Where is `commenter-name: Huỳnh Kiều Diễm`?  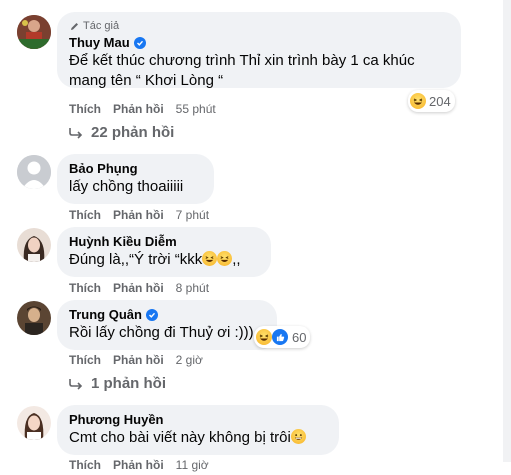
commenter-name: Huỳnh Kiều Diễm is located at coordinates (164, 242).